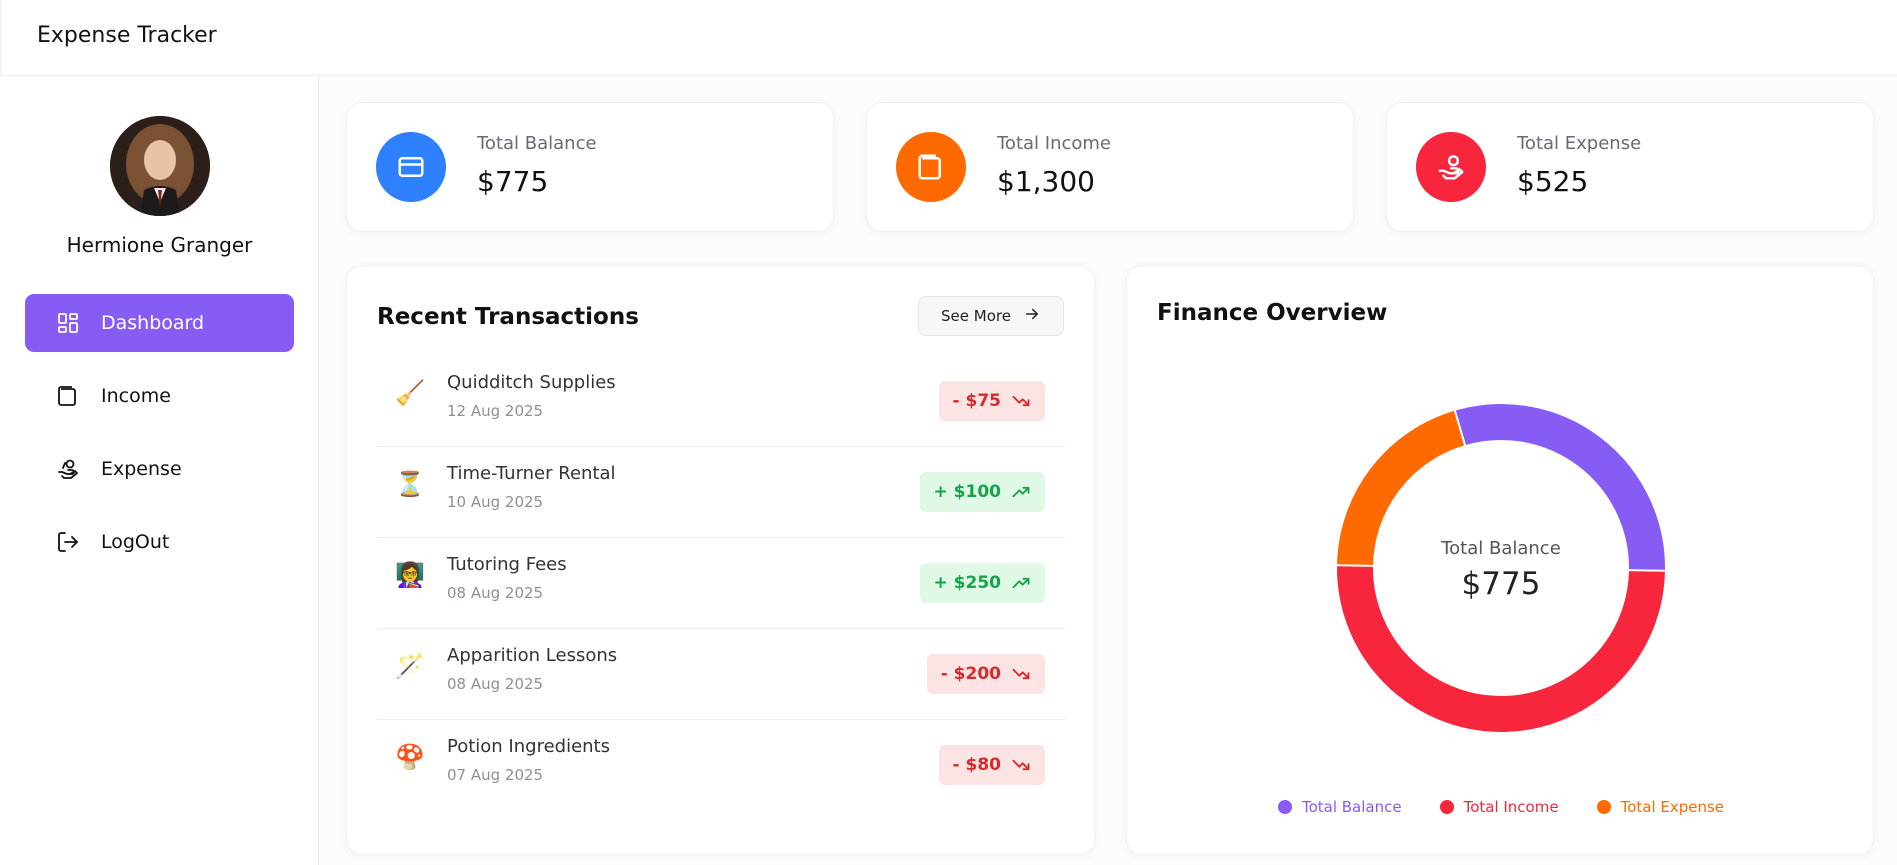  I want to click on transaction-amount: + $250, so click(967, 583).